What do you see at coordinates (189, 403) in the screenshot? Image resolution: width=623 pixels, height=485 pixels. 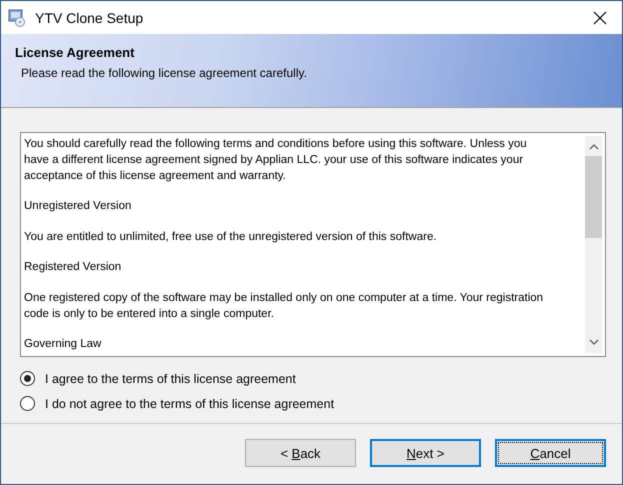 I see `radio-label: I do not agree to the terms of this license agreement` at bounding box center [189, 403].